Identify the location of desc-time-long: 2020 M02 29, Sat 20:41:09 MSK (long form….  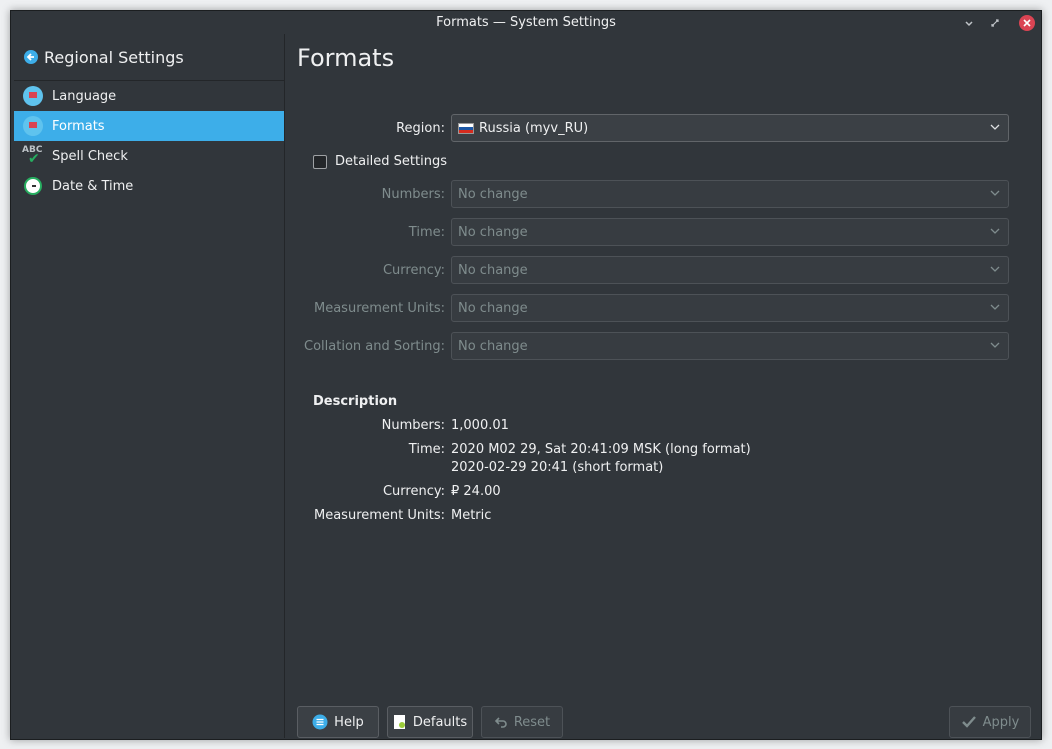
(601, 449).